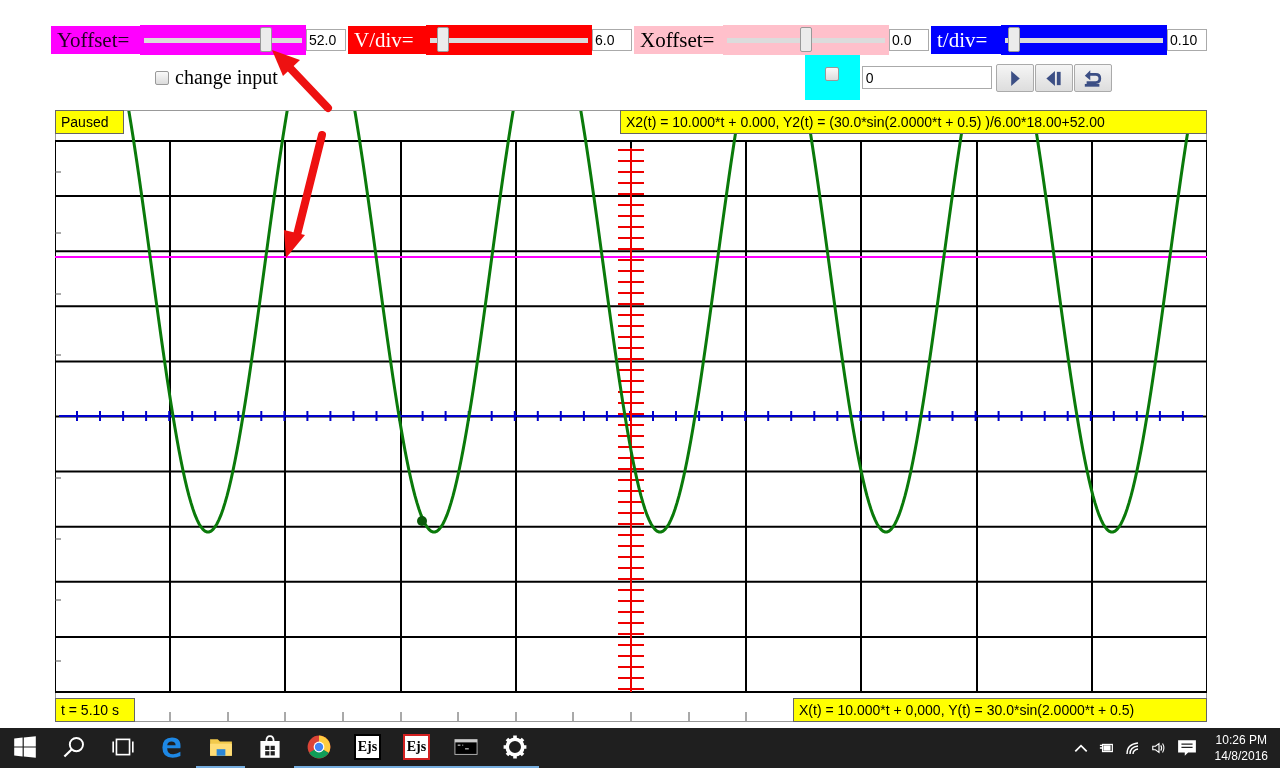 The image size is (1280, 768). I want to click on start-icon, so click(24, 747).